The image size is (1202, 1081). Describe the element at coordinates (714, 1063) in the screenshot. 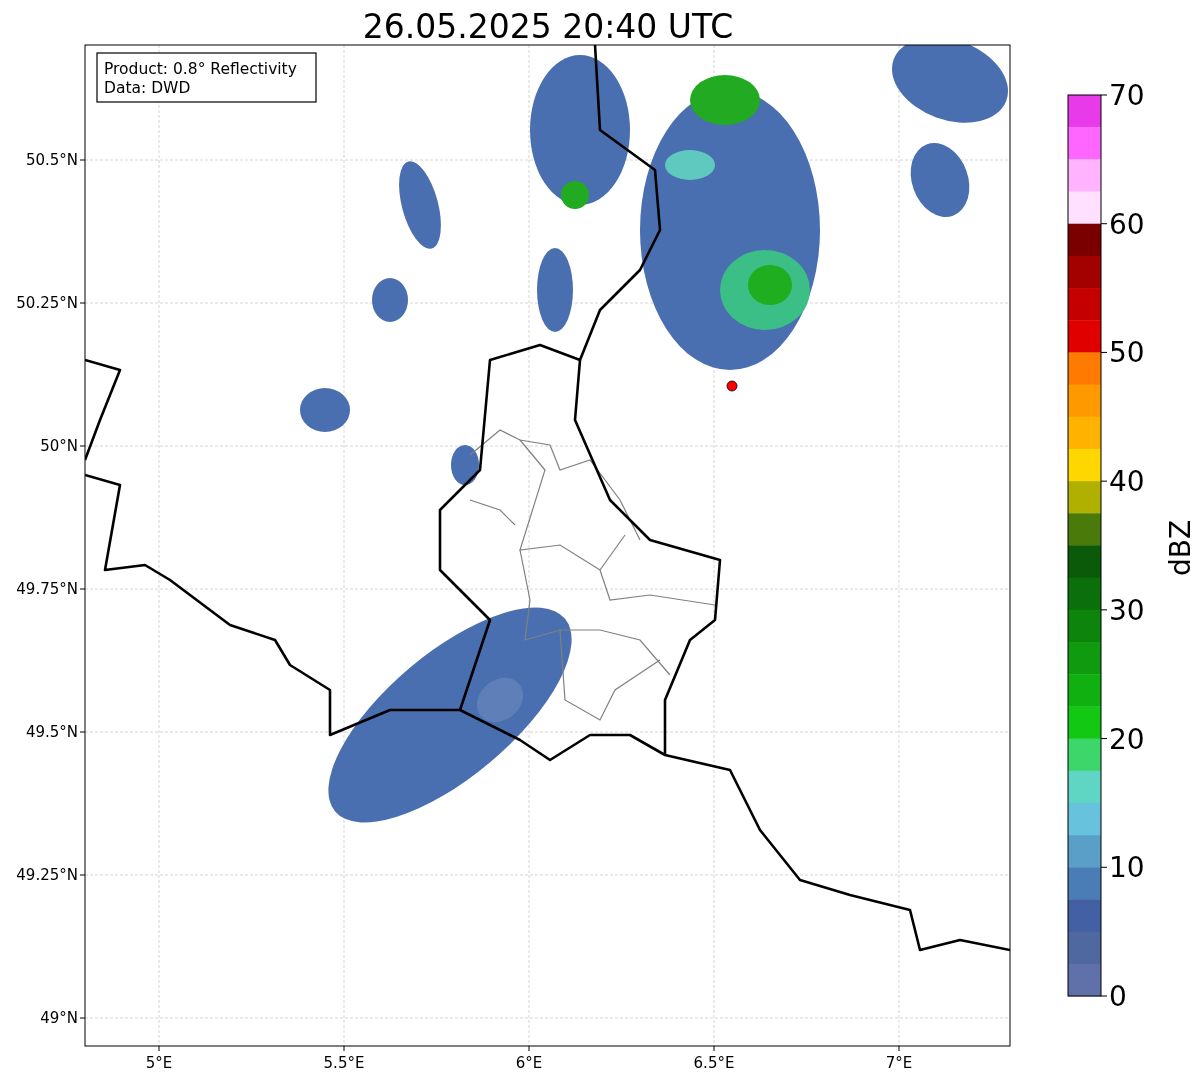

I see `x-tick-label: 6.5°E` at that location.